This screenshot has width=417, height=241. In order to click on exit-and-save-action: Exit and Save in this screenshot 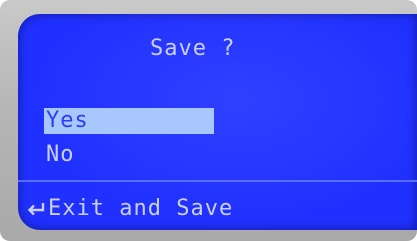, I will do `click(129, 209)`.